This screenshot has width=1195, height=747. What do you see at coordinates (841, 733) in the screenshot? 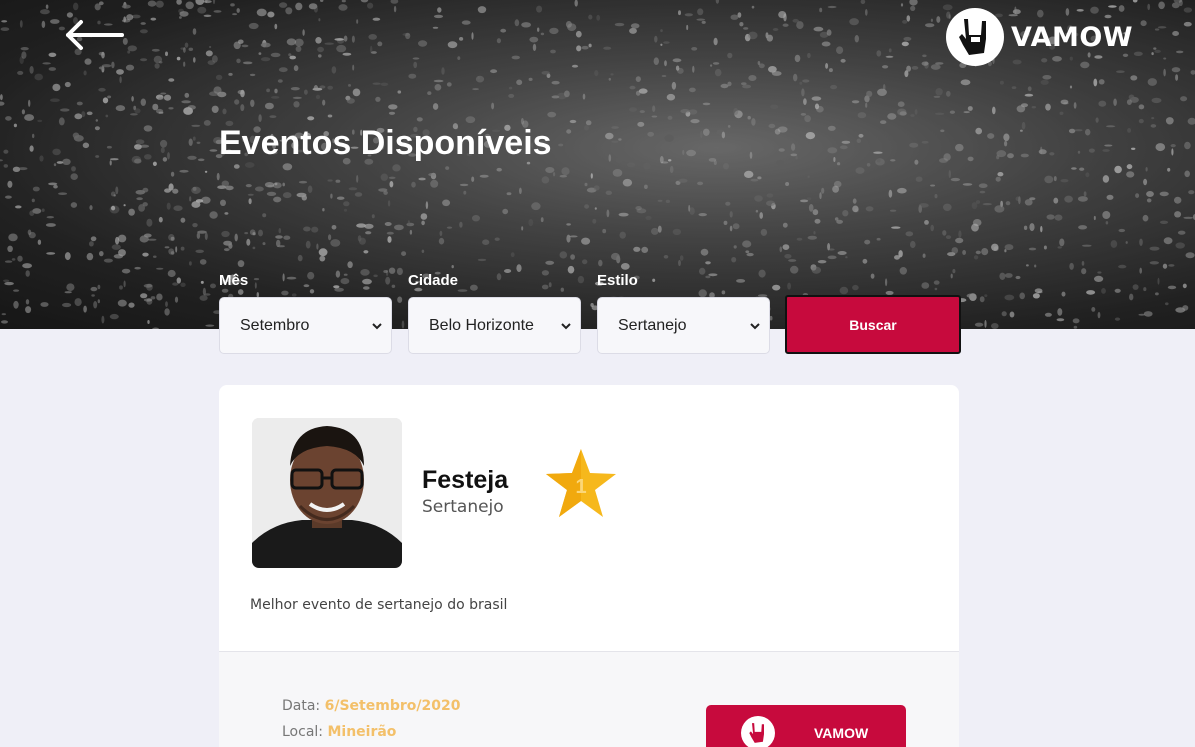
I see `vamow-button-label: VAMOW` at bounding box center [841, 733].